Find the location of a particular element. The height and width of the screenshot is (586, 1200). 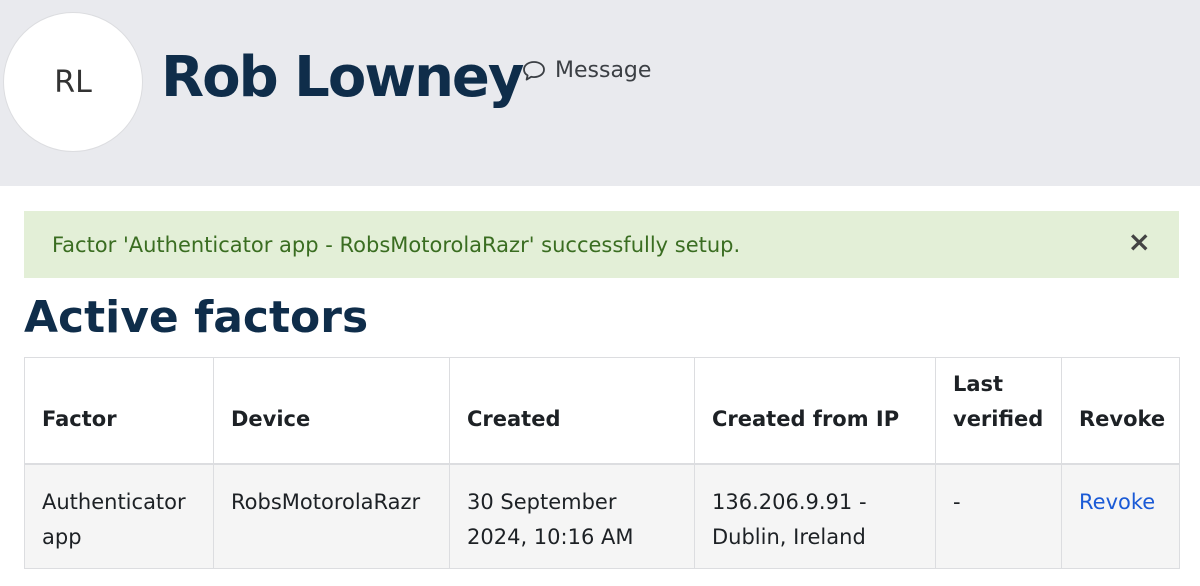

column-header-device: Device is located at coordinates (331, 410).